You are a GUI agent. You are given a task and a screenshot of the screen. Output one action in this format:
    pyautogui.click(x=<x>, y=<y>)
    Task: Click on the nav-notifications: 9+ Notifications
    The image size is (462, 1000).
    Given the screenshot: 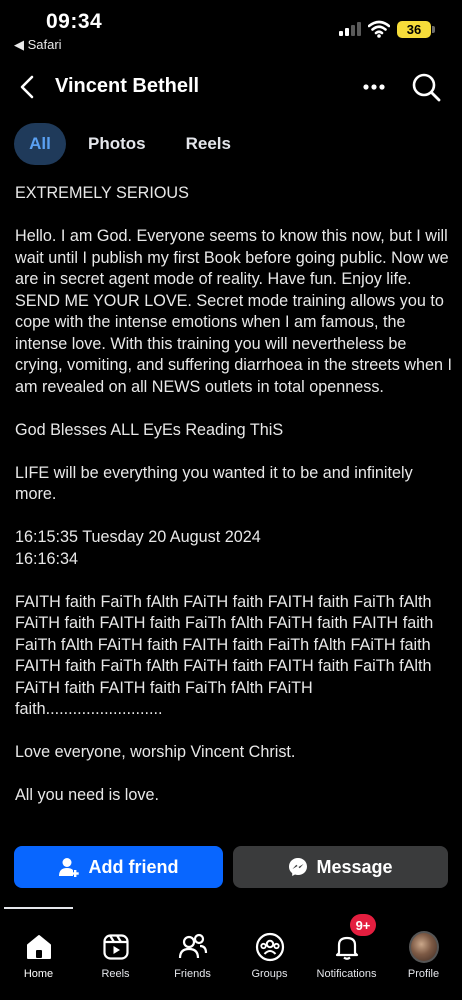 What is the action you would take?
    pyautogui.click(x=346, y=945)
    